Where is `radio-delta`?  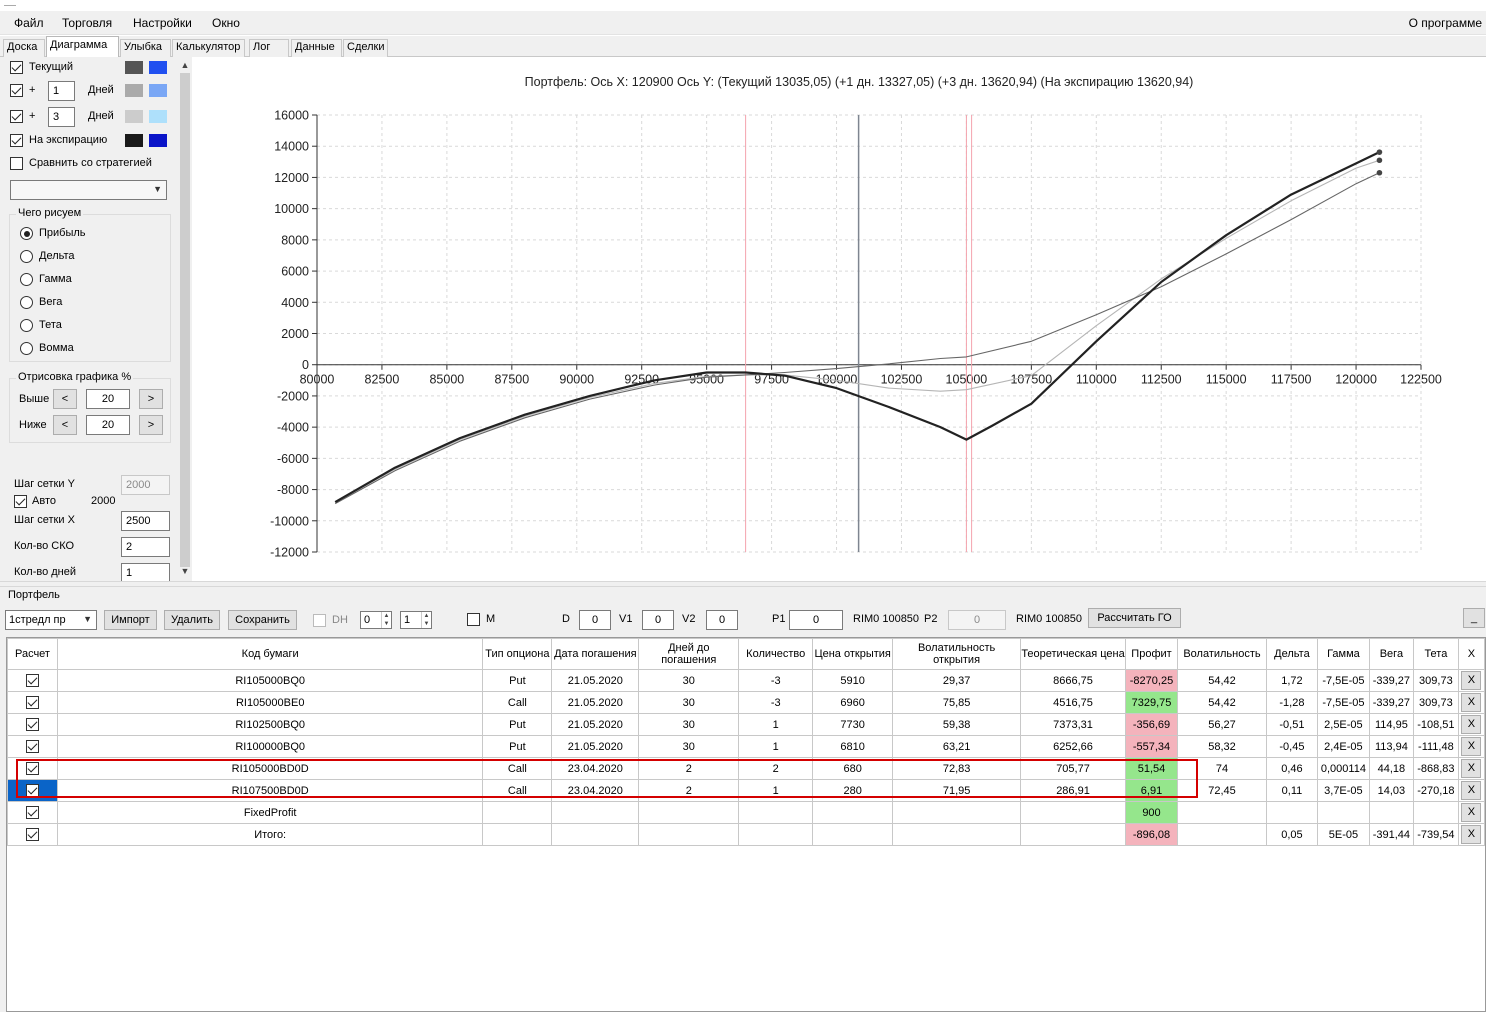 radio-delta is located at coordinates (26, 256).